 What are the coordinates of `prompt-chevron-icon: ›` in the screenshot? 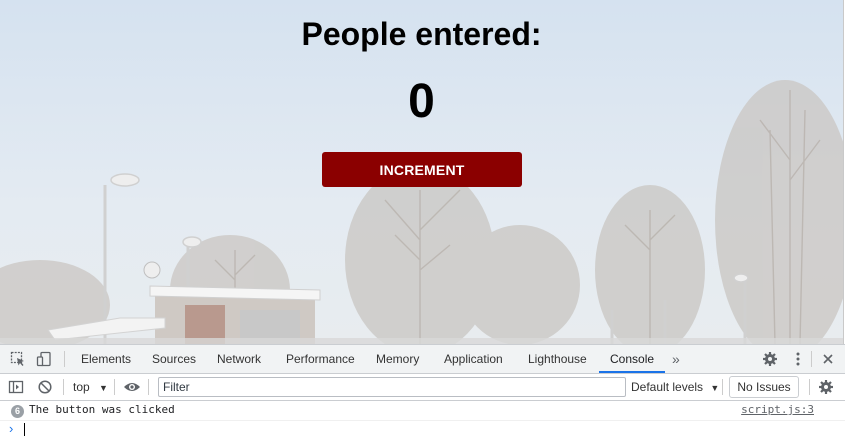 It's located at (11, 428).